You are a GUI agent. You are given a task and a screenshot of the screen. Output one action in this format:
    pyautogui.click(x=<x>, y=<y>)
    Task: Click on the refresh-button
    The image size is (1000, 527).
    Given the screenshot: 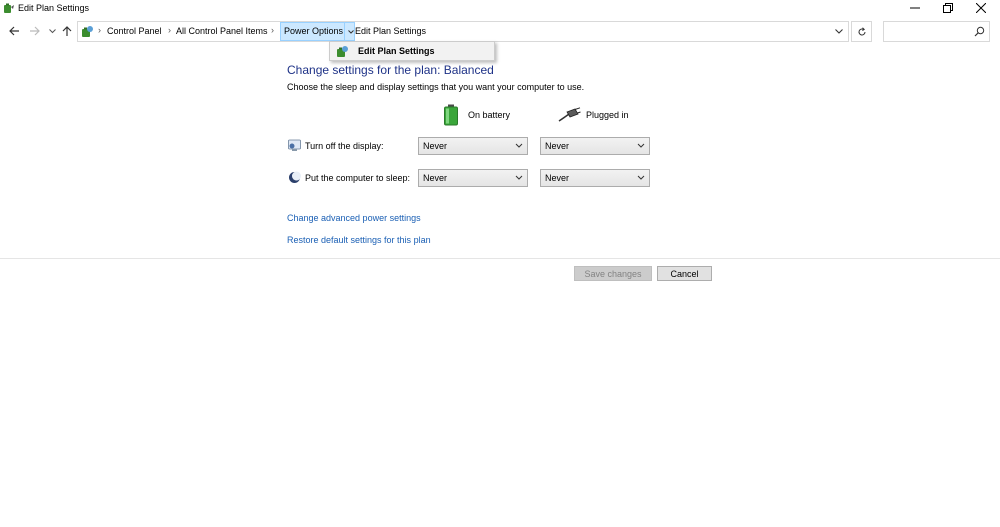 What is the action you would take?
    pyautogui.click(x=861, y=31)
    